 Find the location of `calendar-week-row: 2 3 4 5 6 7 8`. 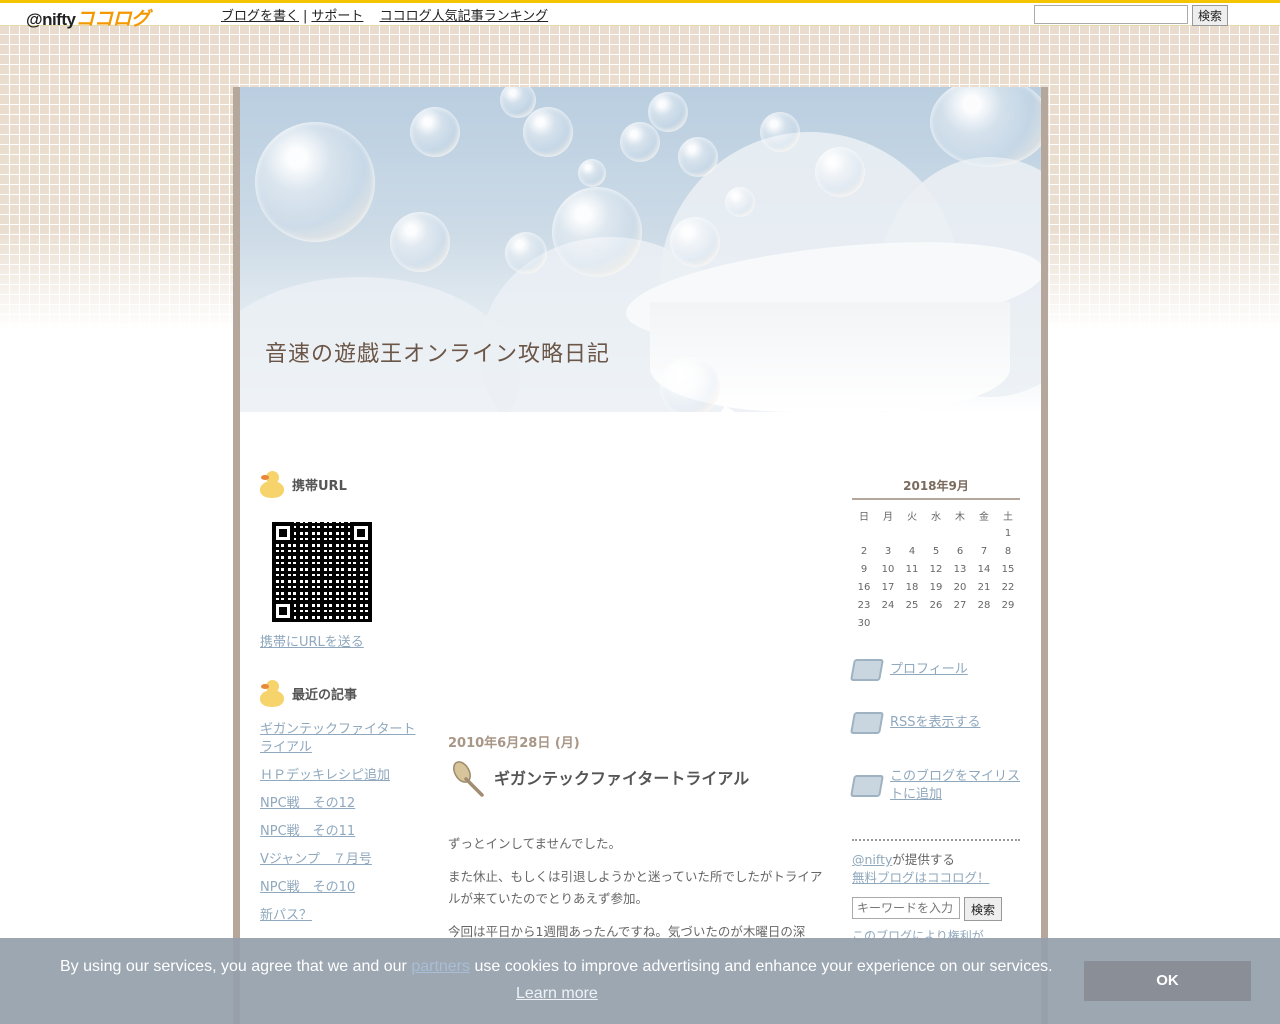

calendar-week-row: 2 3 4 5 6 7 8 is located at coordinates (936, 551).